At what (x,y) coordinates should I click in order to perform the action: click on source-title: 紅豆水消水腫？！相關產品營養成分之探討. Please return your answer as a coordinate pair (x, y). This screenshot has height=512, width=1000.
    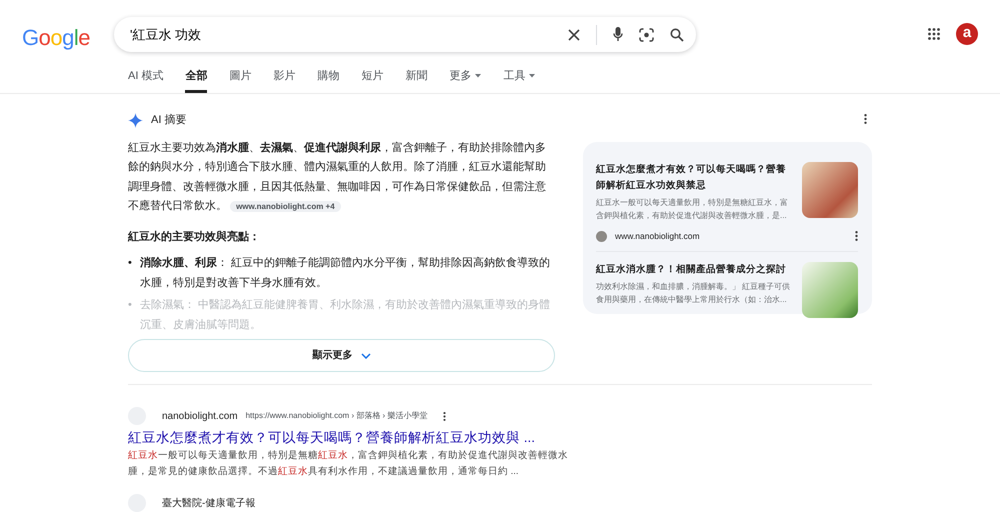
    Looking at the image, I should click on (695, 270).